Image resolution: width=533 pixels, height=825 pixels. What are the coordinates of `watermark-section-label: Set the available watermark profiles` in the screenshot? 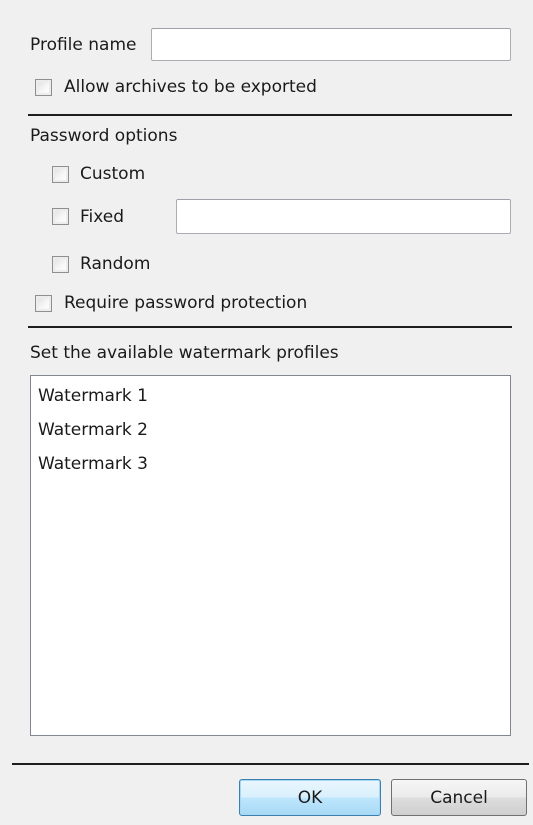 It's located at (184, 353).